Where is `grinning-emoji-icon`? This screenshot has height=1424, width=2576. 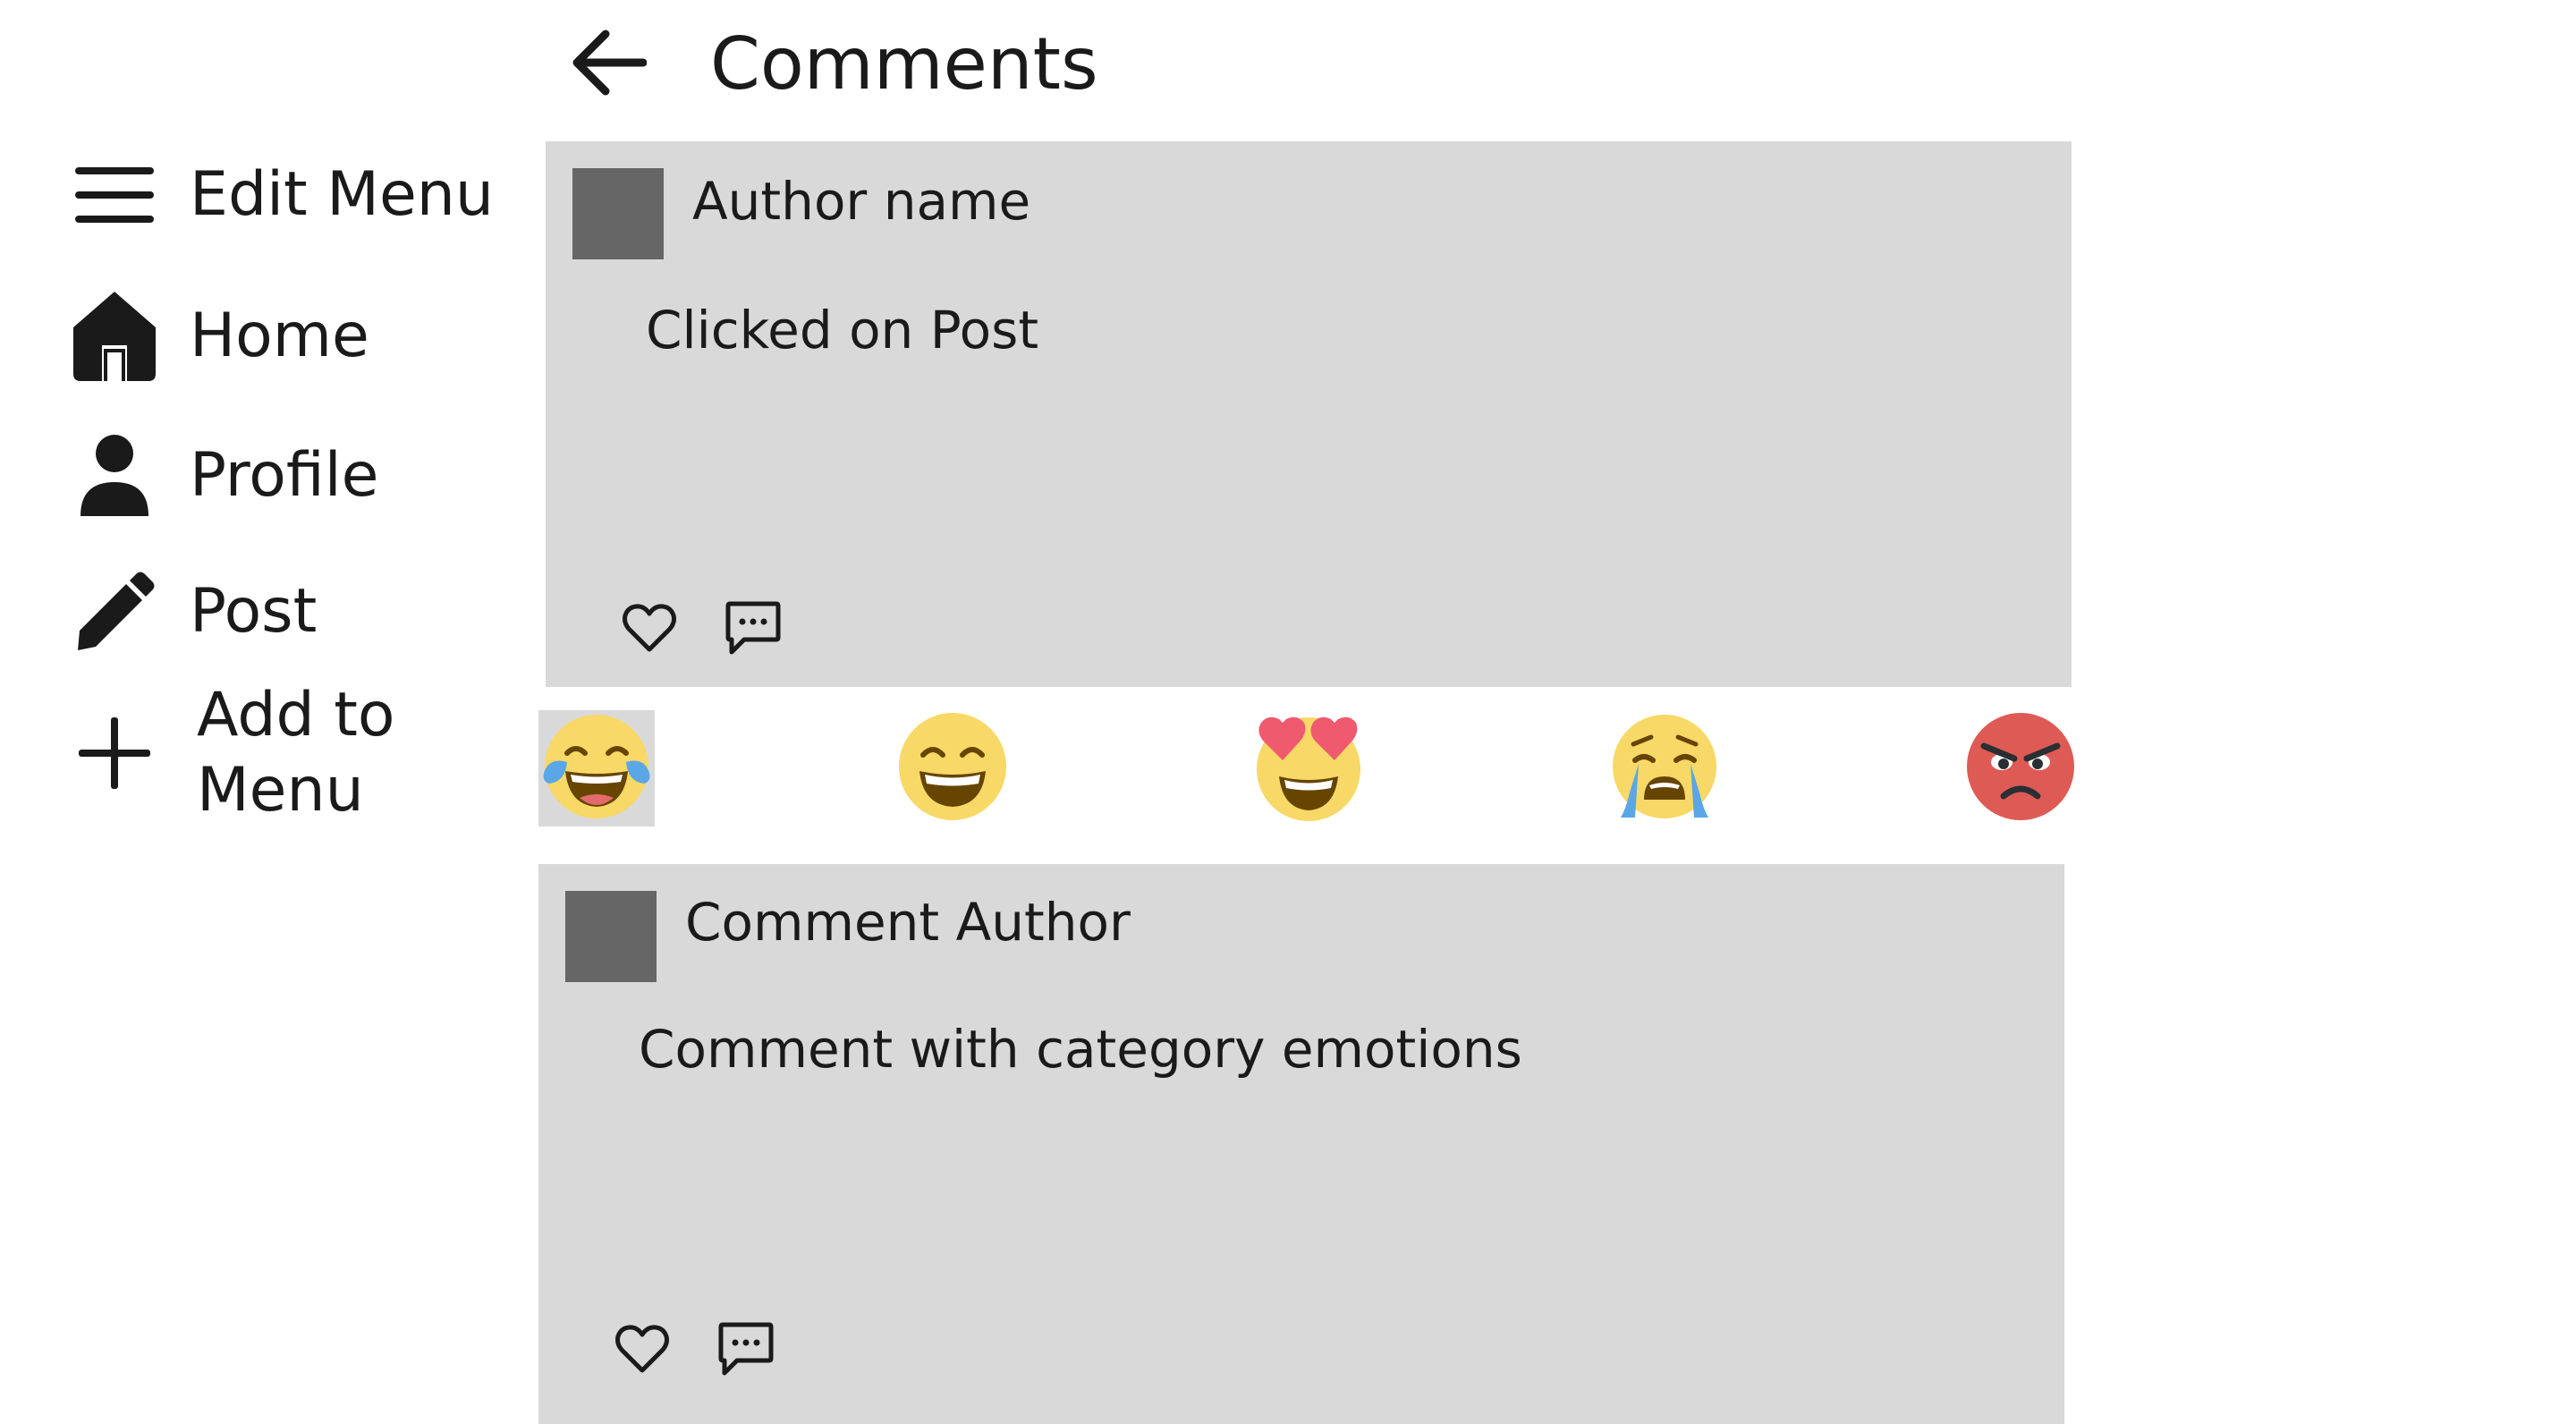
grinning-emoji-icon is located at coordinates (952, 768).